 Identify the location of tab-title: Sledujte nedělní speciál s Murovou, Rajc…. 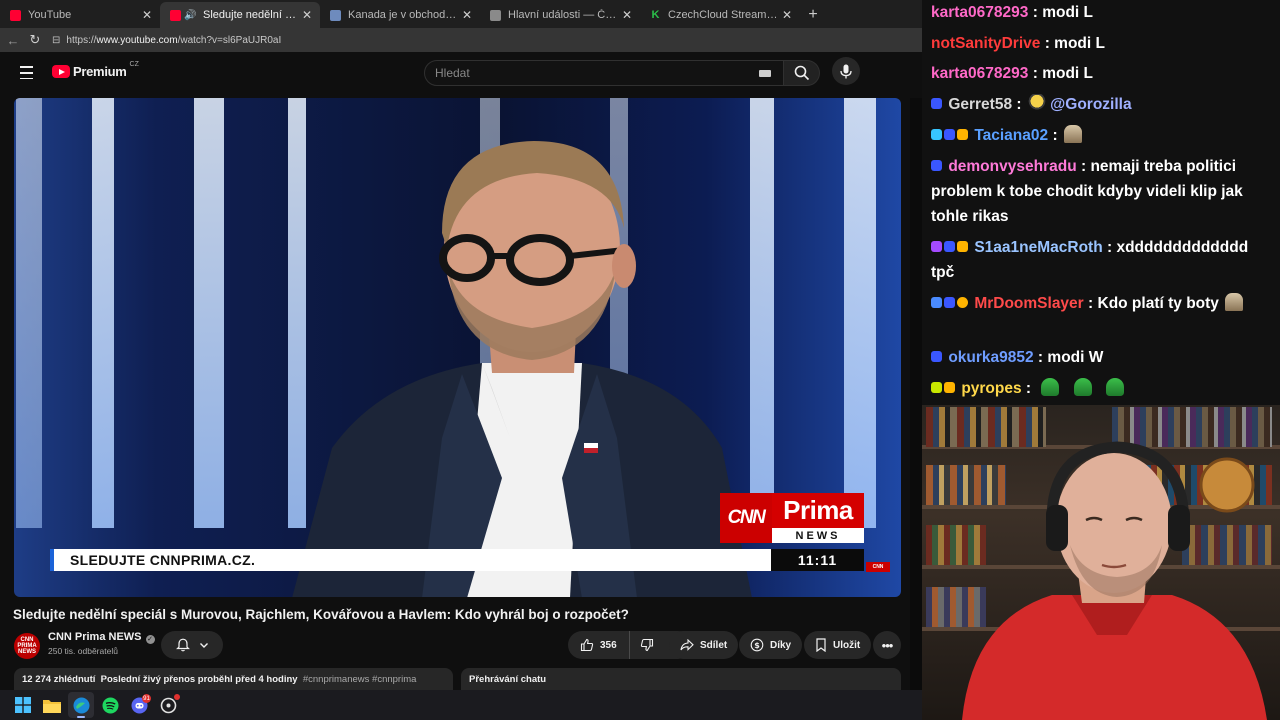
(251, 15).